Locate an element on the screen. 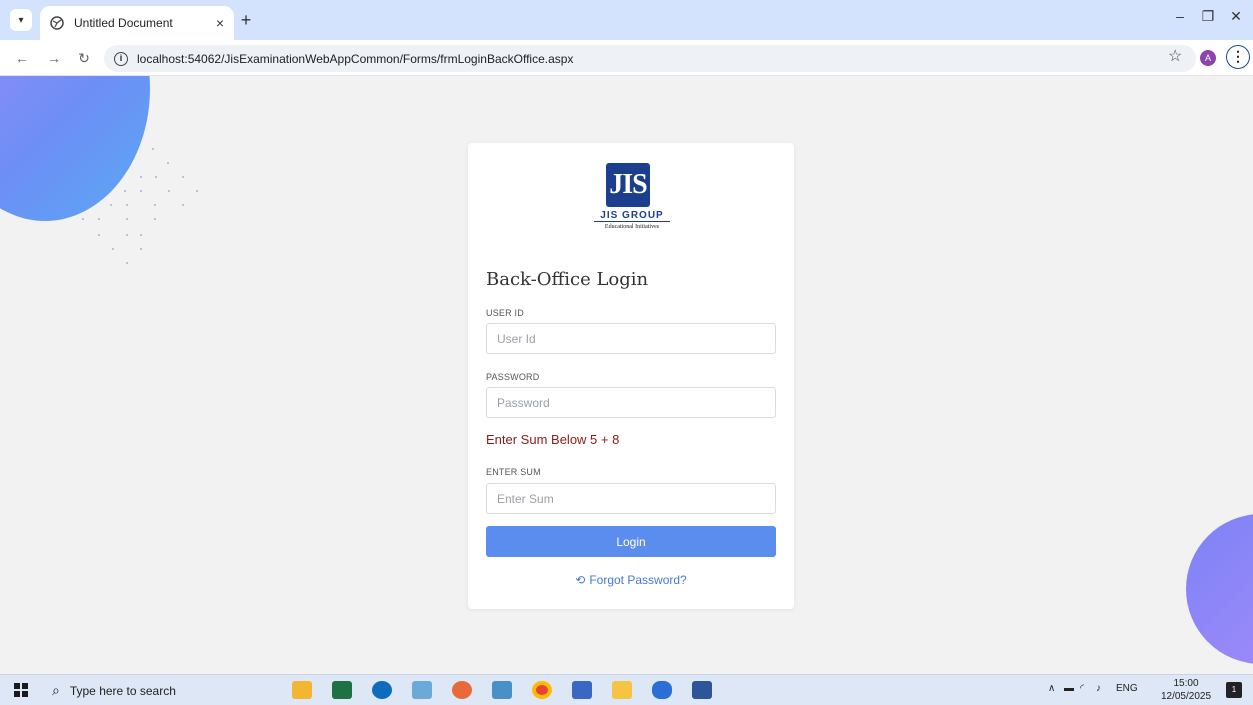 The image size is (1253, 705). excel-icon is located at coordinates (342, 690).